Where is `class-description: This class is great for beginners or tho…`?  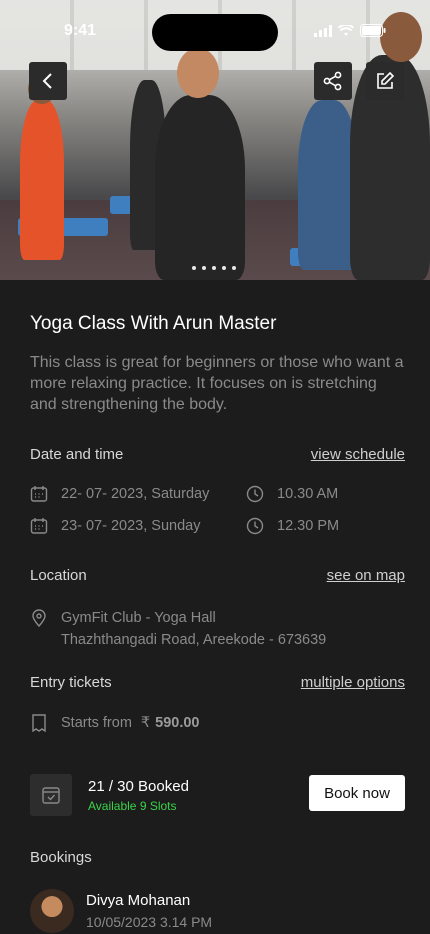 class-description: This class is great for beginners or tho… is located at coordinates (217, 383).